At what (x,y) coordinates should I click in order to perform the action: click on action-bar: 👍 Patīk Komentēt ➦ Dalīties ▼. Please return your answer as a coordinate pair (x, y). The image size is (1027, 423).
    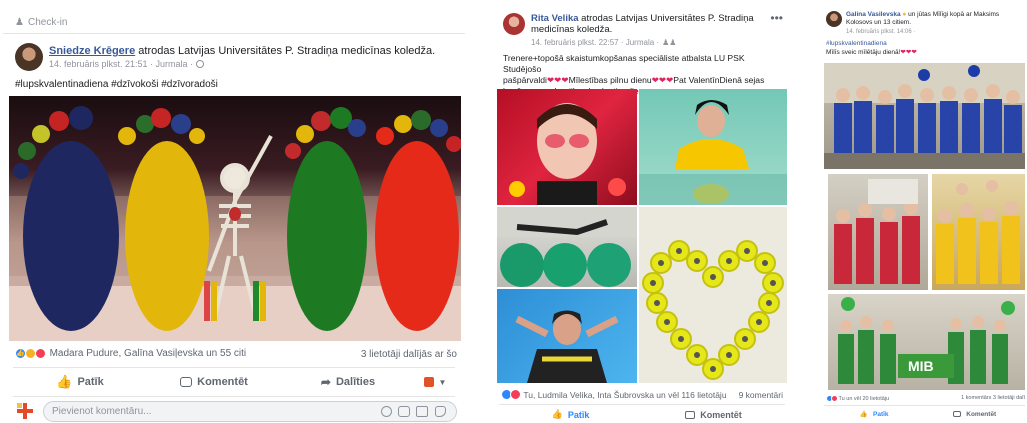
    Looking at the image, I should click on (234, 382).